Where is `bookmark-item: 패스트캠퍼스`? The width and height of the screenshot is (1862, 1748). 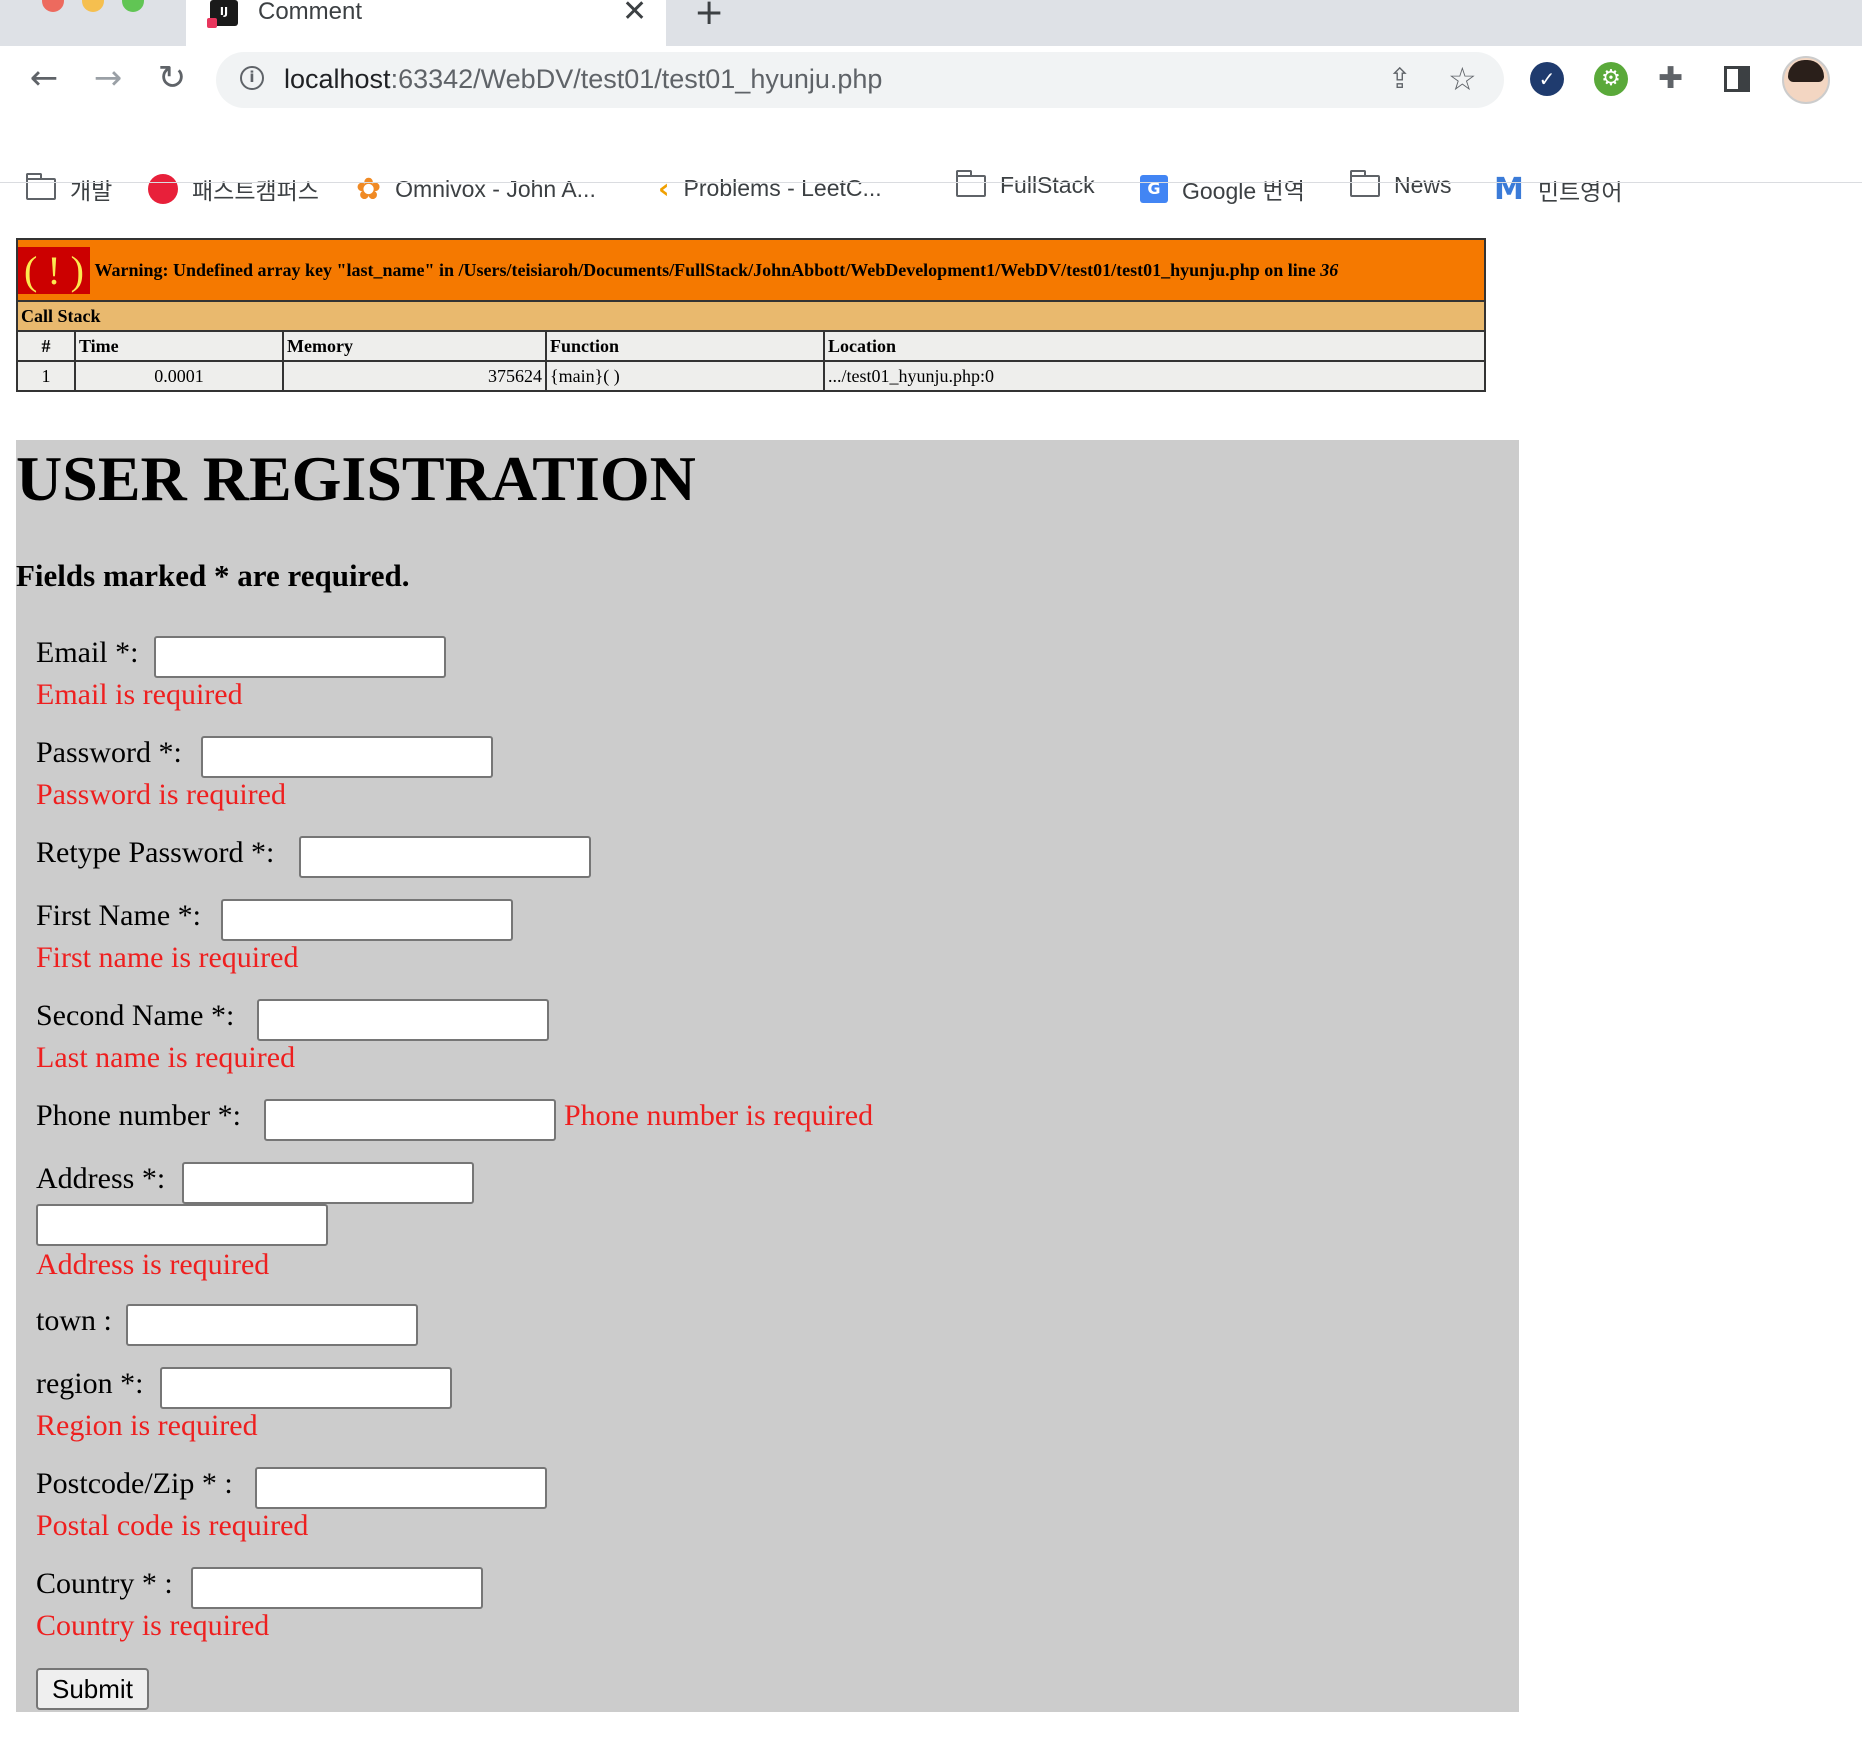 bookmark-item: 패스트캠퍼스 is located at coordinates (233, 189).